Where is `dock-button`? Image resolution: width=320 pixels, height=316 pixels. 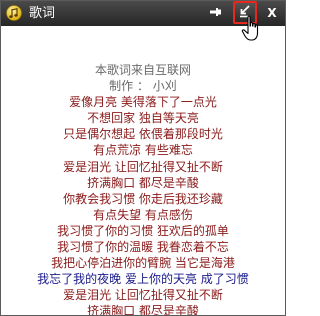
dock-button is located at coordinates (245, 12).